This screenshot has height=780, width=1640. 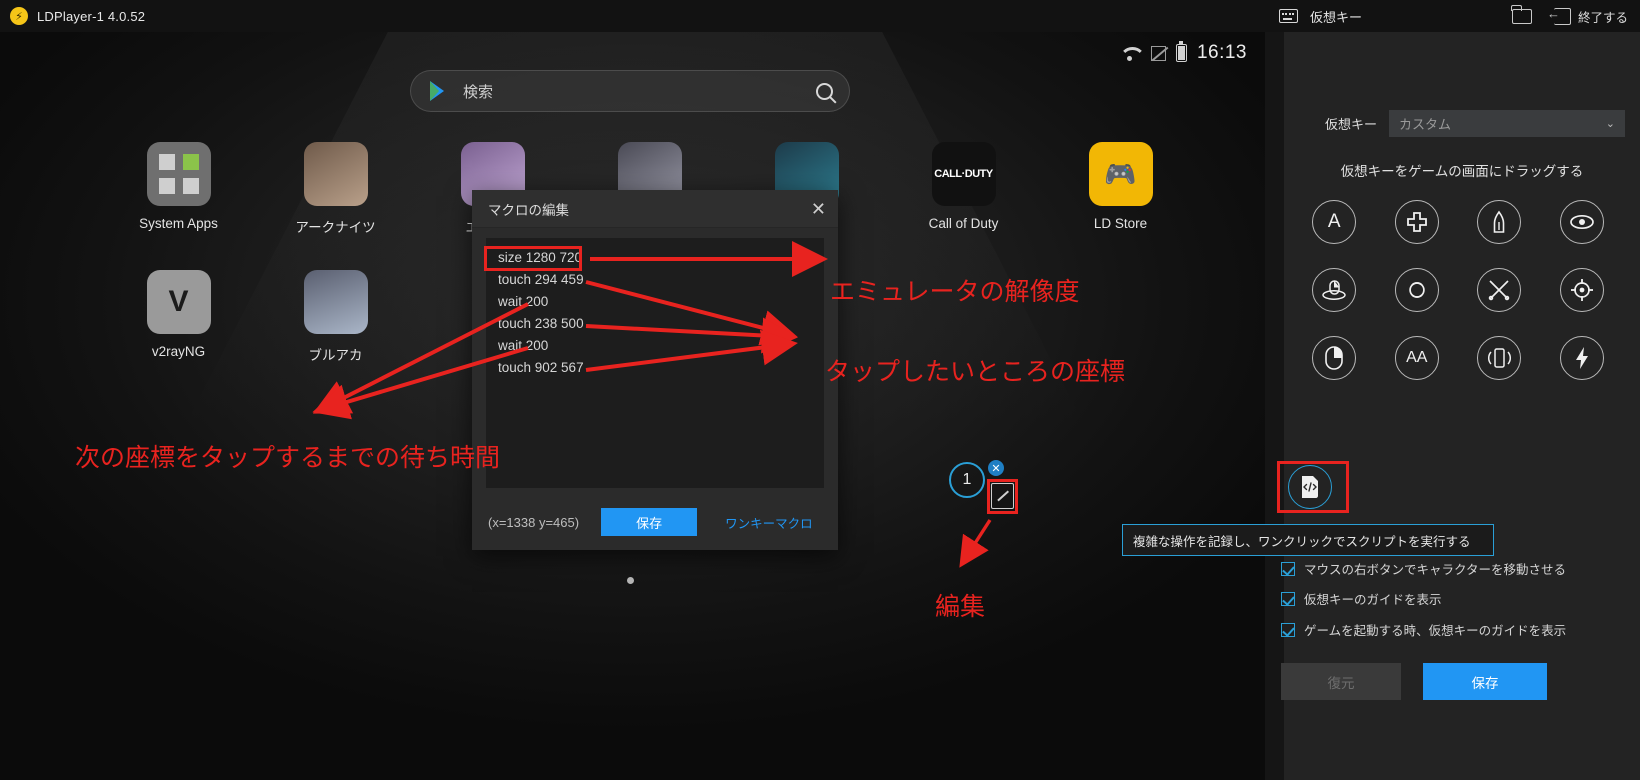 I want to click on search-icon, so click(x=824, y=91).